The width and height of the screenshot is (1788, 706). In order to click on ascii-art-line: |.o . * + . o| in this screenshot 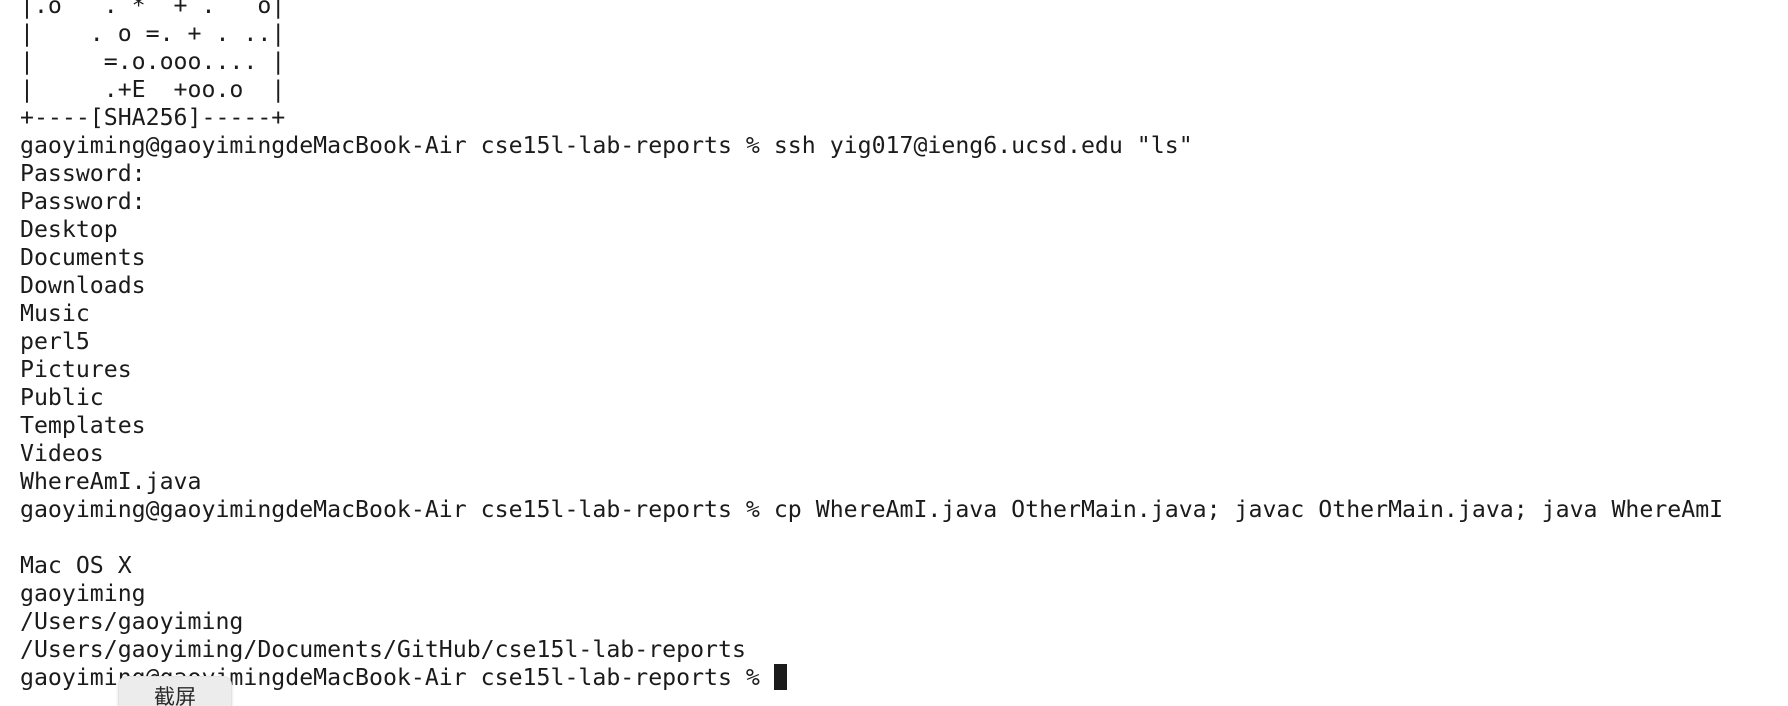, I will do `click(153, 9)`.